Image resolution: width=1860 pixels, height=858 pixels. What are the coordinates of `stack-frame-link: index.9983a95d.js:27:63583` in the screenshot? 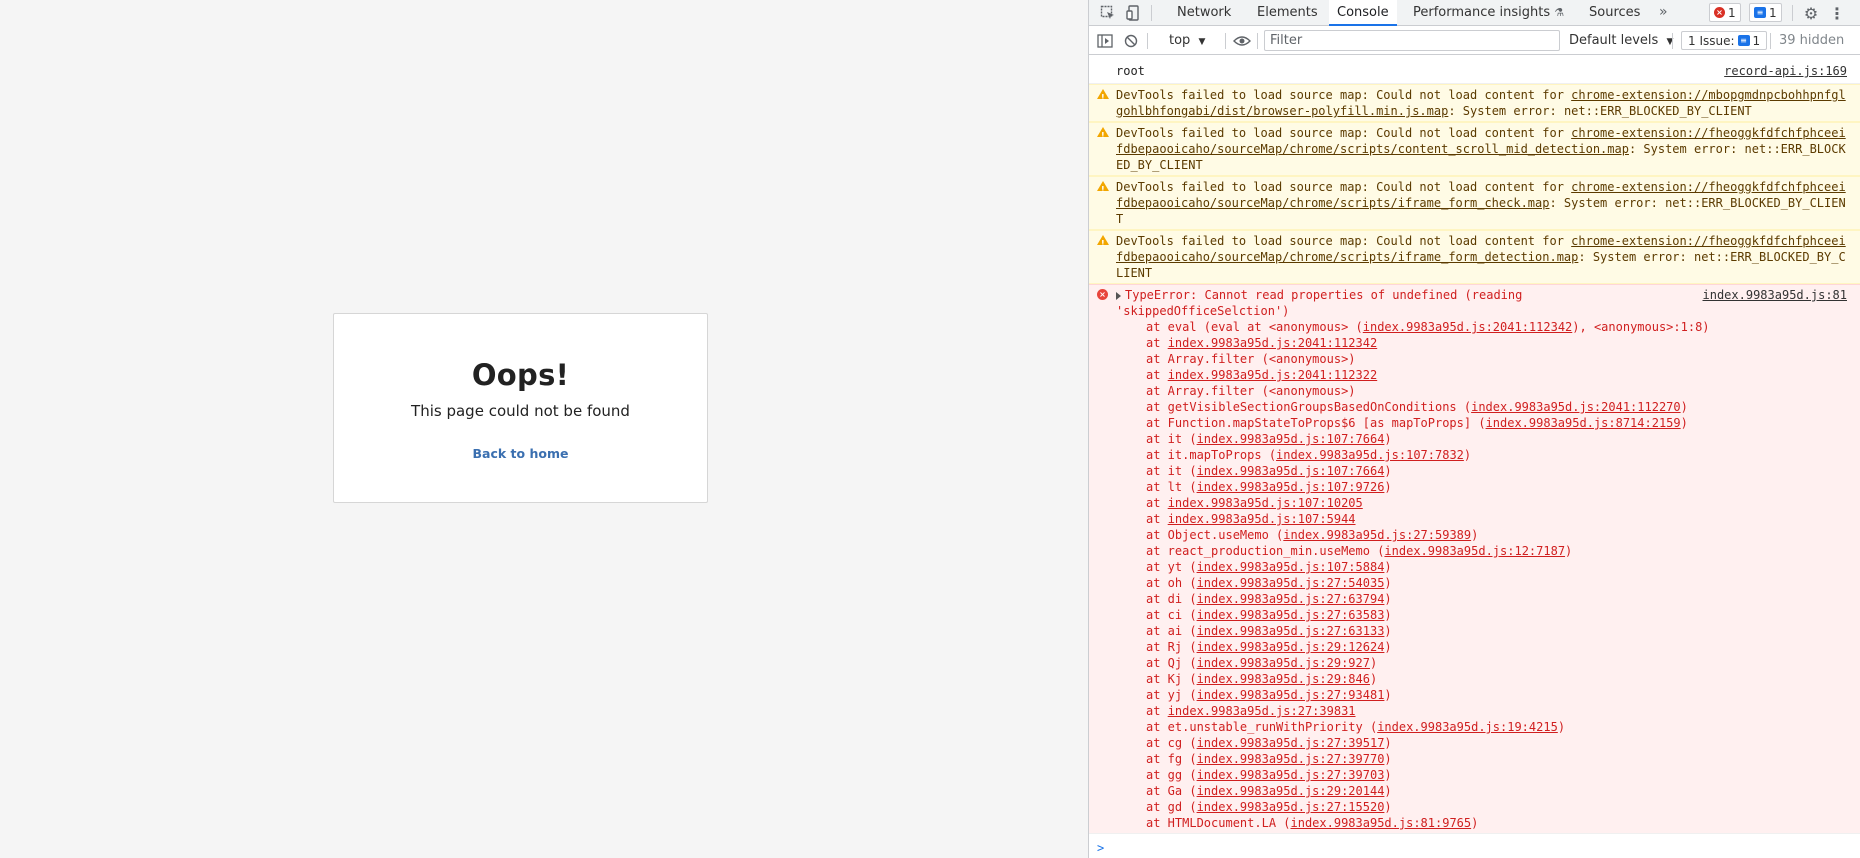 It's located at (1291, 615).